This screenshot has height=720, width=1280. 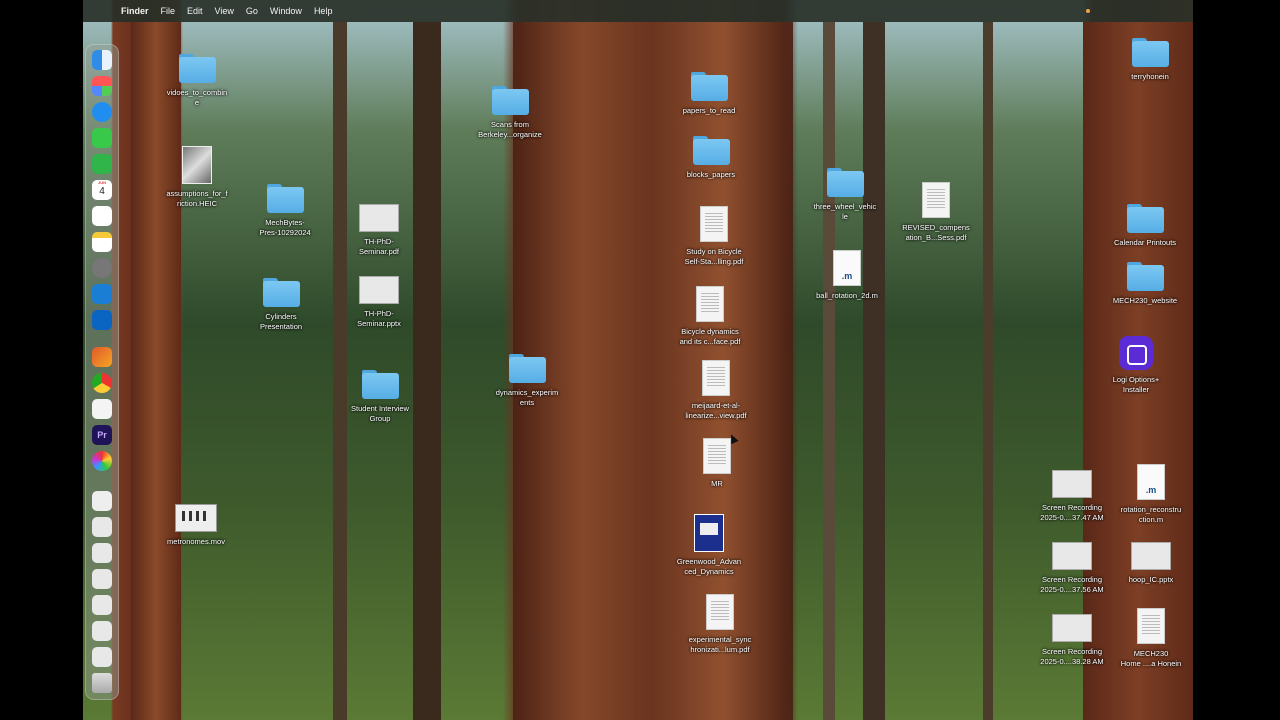 I want to click on vscode-icon, so click(x=102, y=294).